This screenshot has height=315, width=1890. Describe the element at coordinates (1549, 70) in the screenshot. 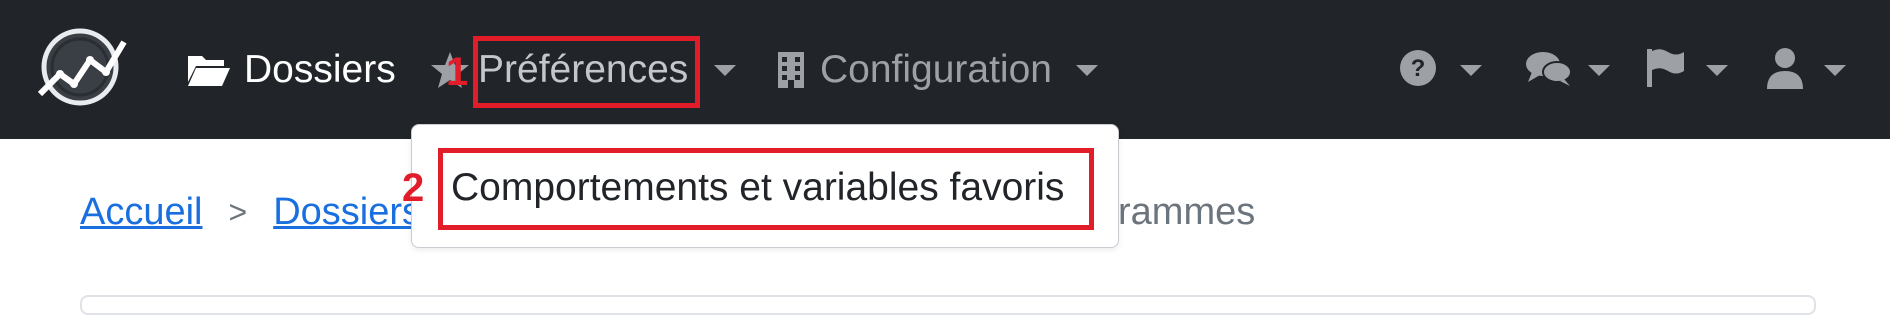

I see `comments-icon` at that location.